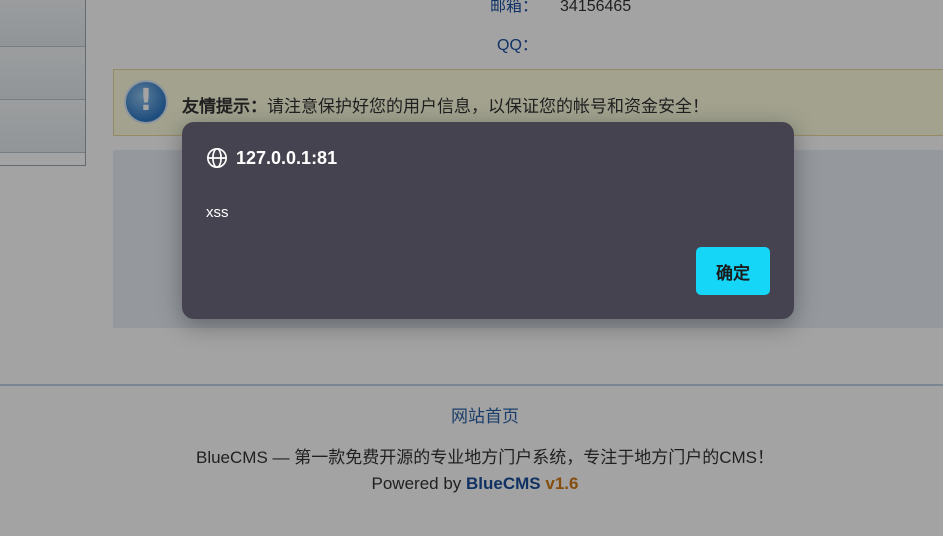 The width and height of the screenshot is (943, 536). What do you see at coordinates (287, 158) in the screenshot?
I see `dialog-origin: 127.0.0.1:81` at bounding box center [287, 158].